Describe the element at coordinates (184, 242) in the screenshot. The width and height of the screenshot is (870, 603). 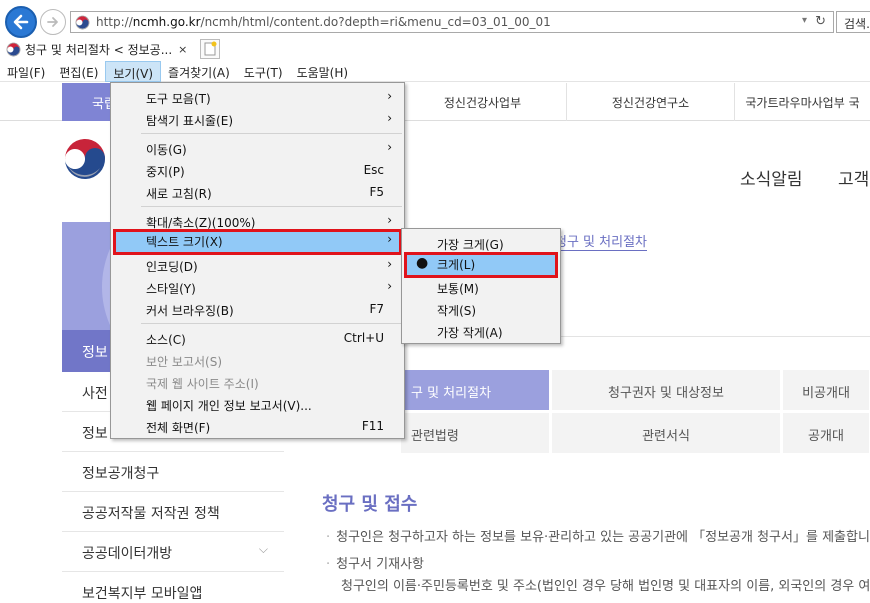
I see `menu-item-label: 텍스트 크기(X)` at that location.